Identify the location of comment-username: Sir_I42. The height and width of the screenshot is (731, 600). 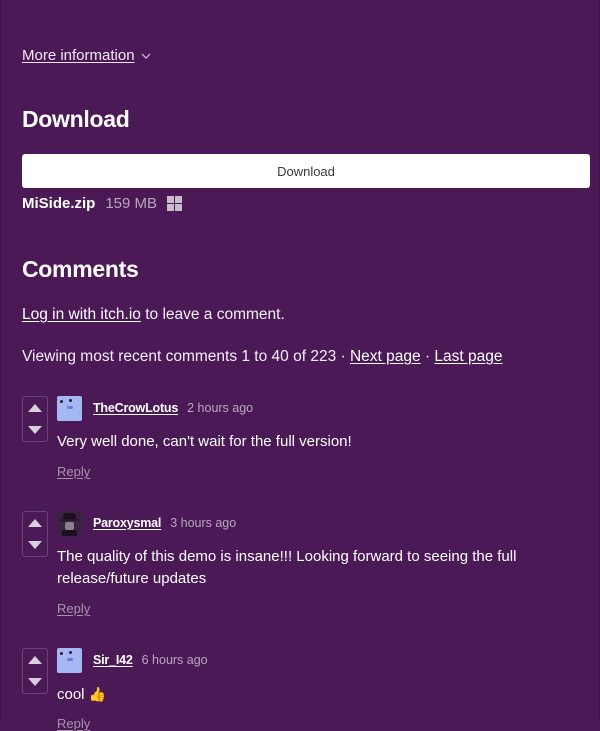
(113, 660).